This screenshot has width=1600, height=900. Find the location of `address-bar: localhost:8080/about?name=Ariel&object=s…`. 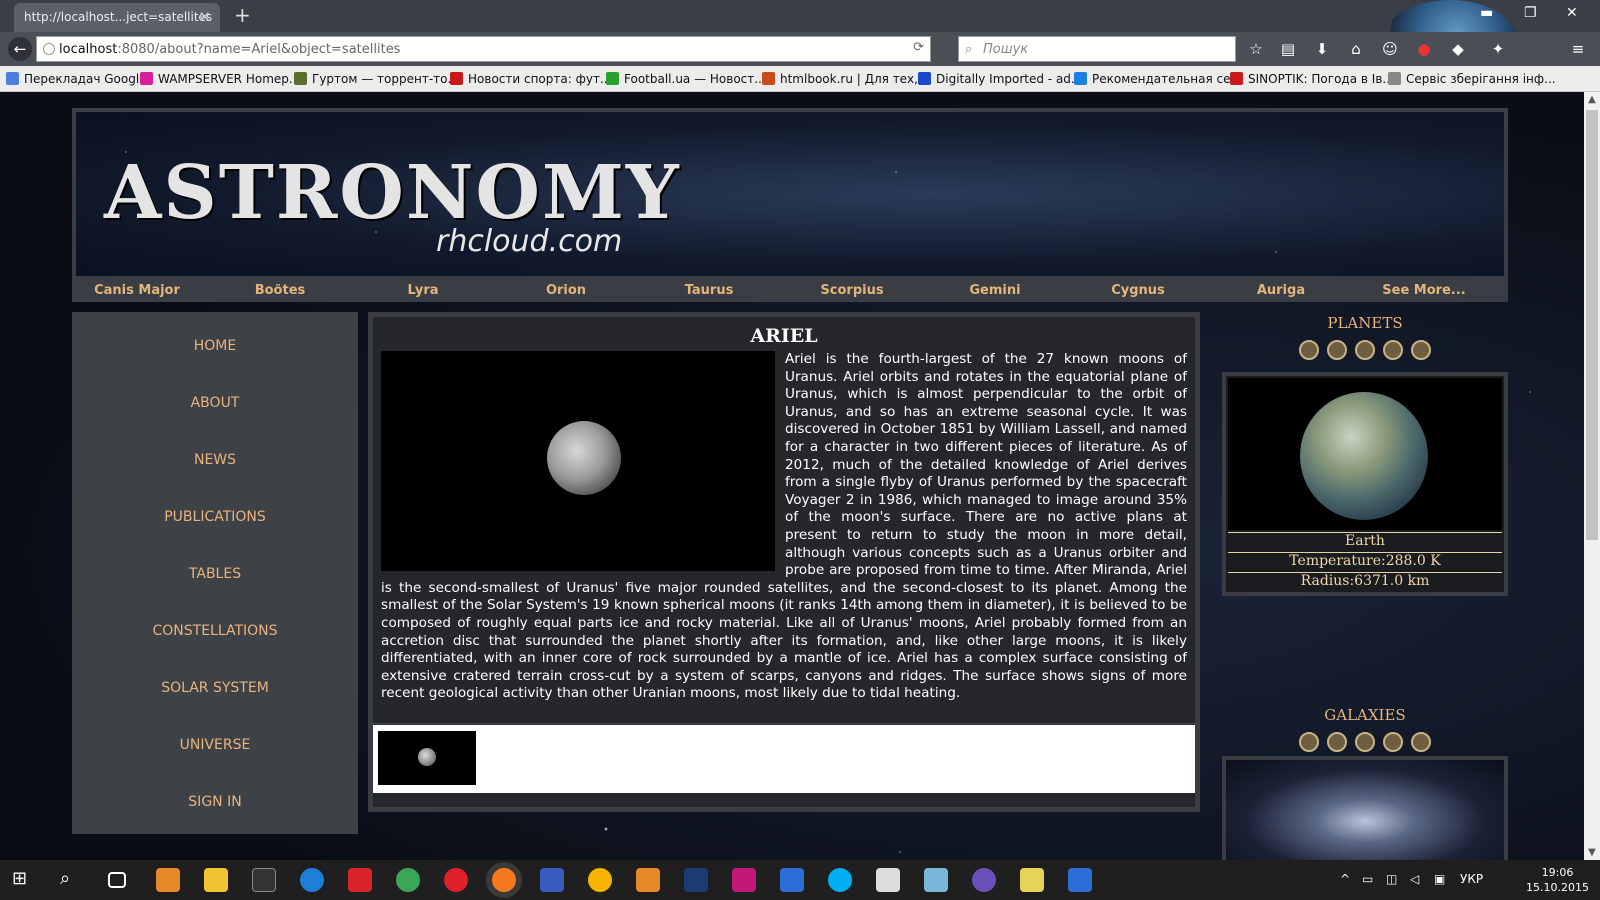

address-bar: localhost:8080/about?name=Ariel&object=s… is located at coordinates (483, 49).